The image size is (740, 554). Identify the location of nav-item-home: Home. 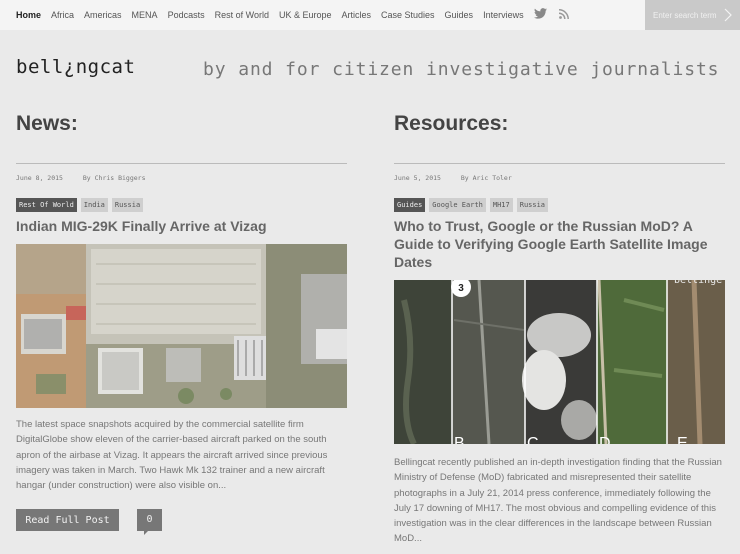
(28, 15).